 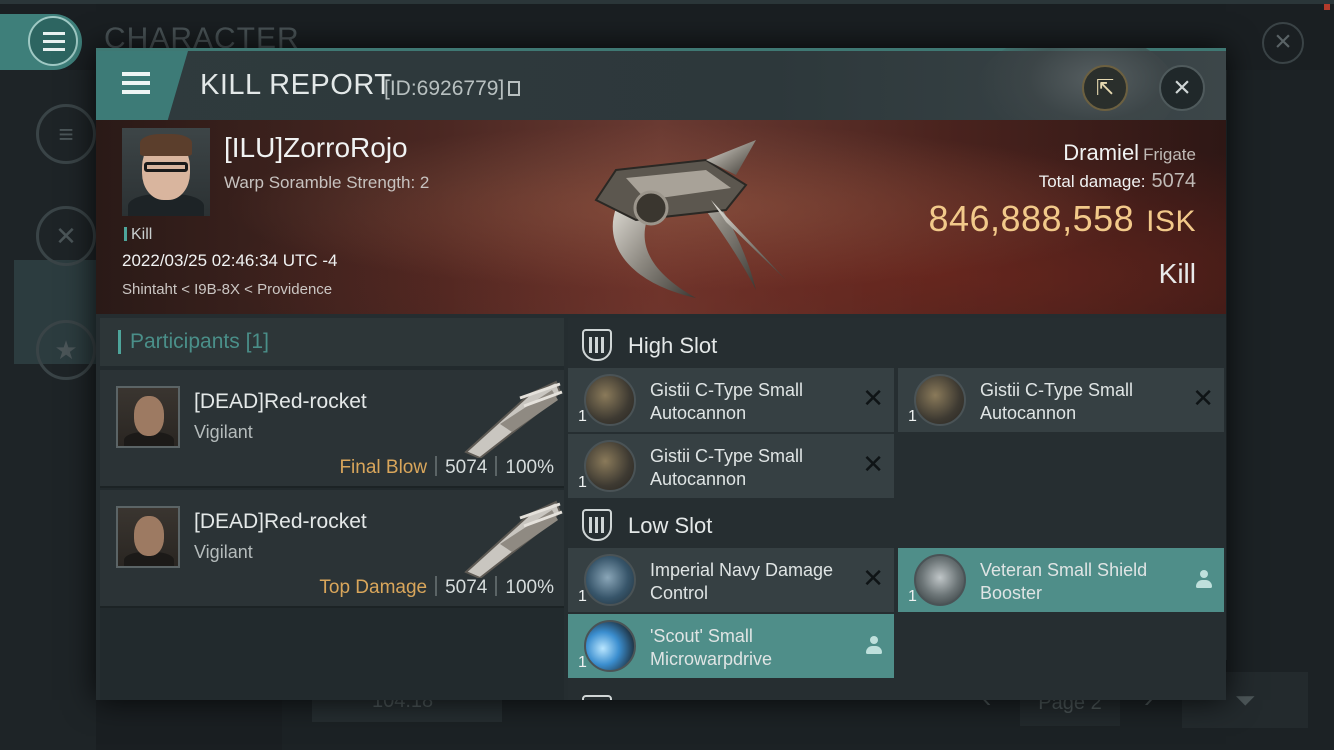 I want to click on modal-header: KILL REPORT [ID:6926779] ⇱ ×, so click(x=661, y=99).